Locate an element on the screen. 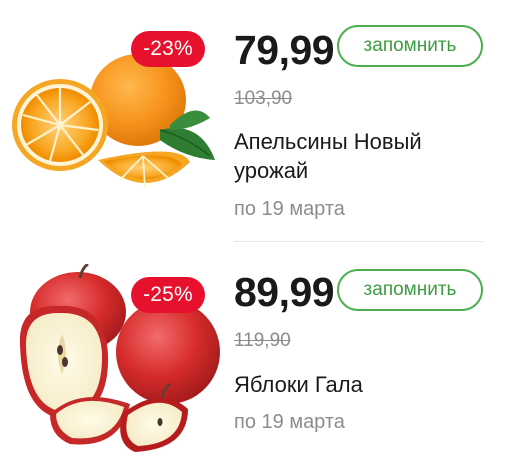 The image size is (507, 474). divider is located at coordinates (359, 241).